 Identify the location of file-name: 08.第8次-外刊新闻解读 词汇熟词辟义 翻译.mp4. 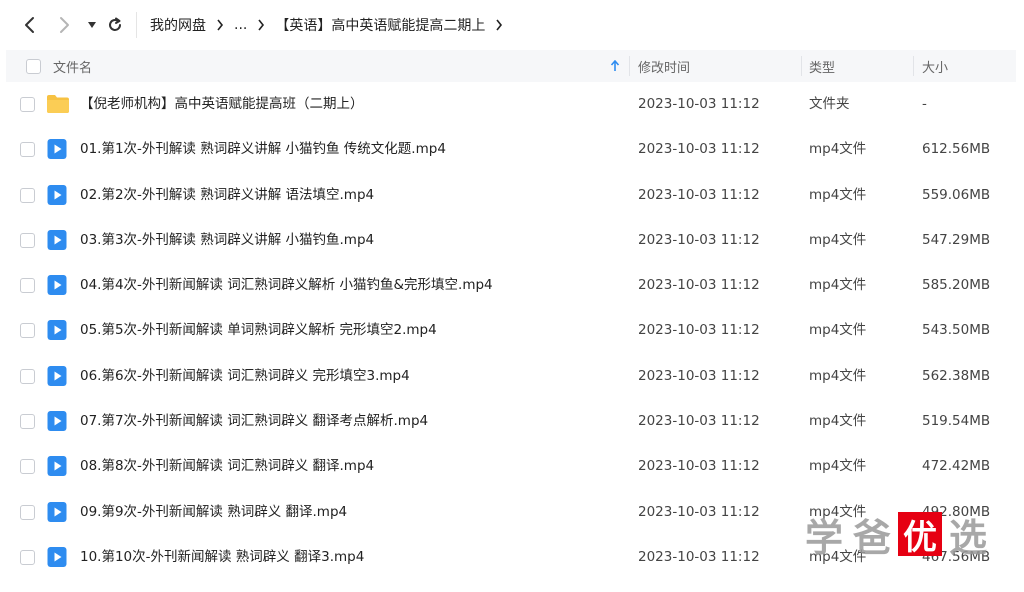
(227, 466).